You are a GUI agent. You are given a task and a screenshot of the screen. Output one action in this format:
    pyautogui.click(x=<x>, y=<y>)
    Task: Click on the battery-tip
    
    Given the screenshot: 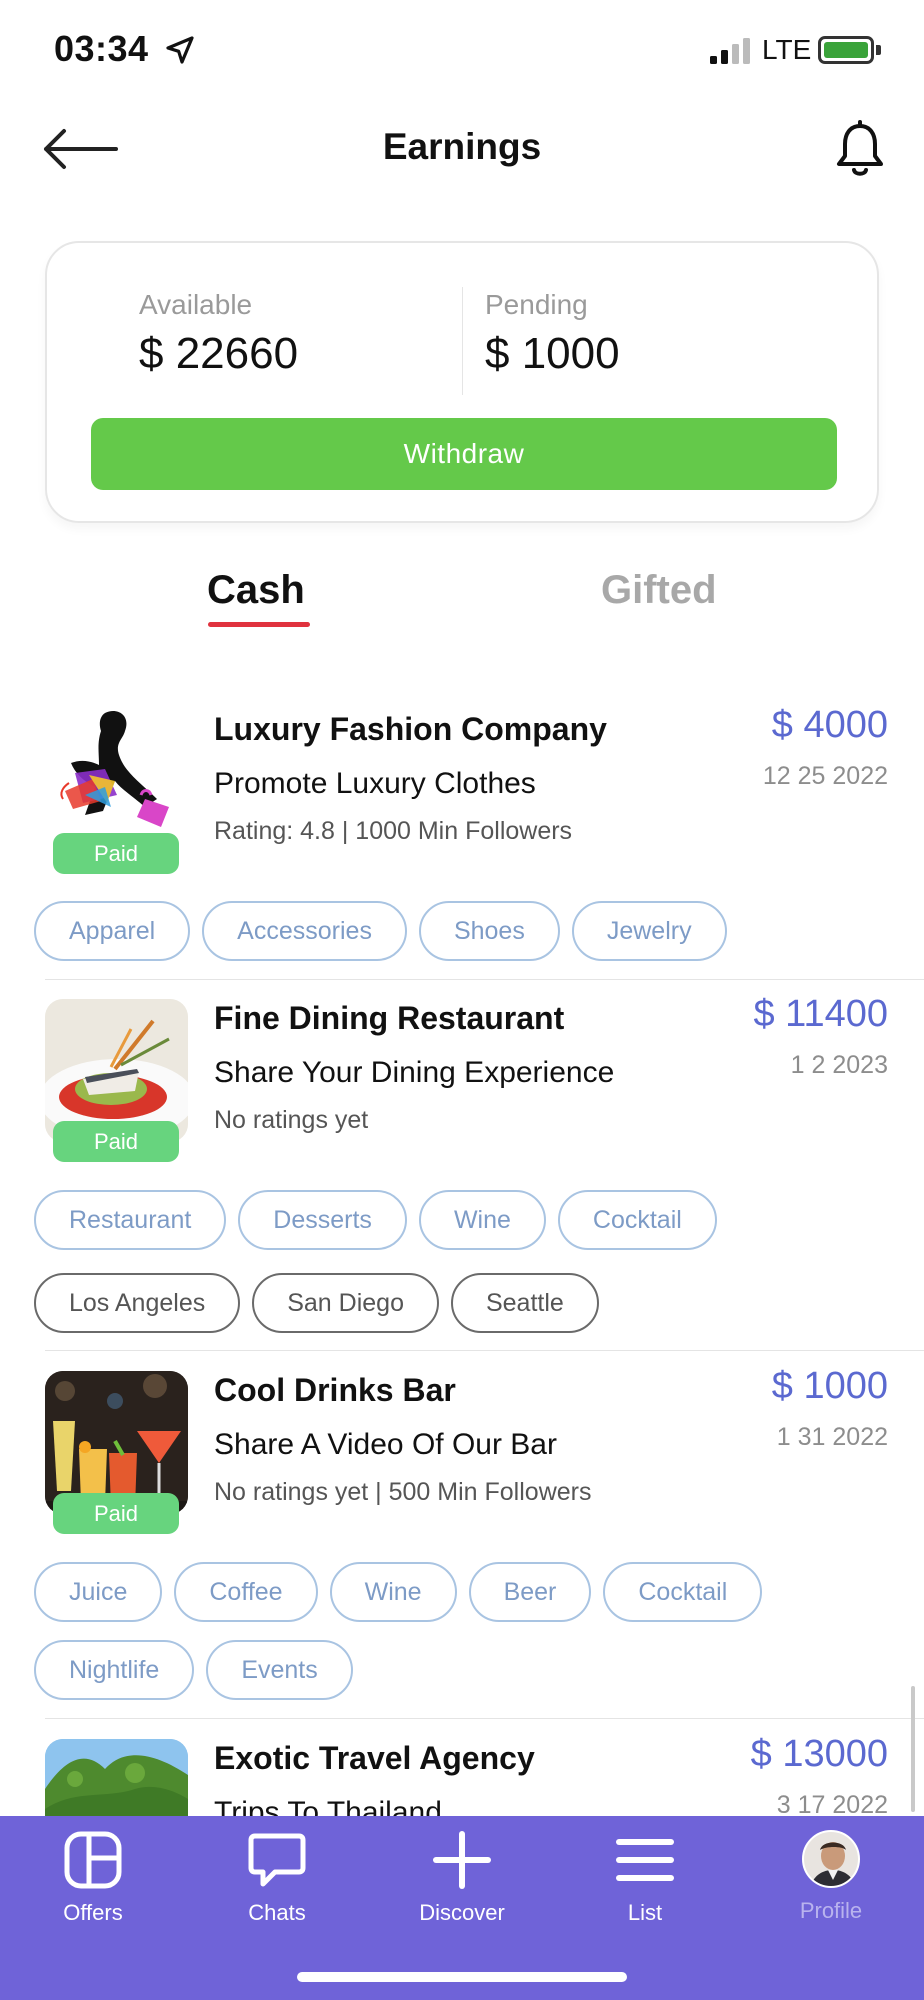 What is the action you would take?
    pyautogui.click(x=878, y=50)
    